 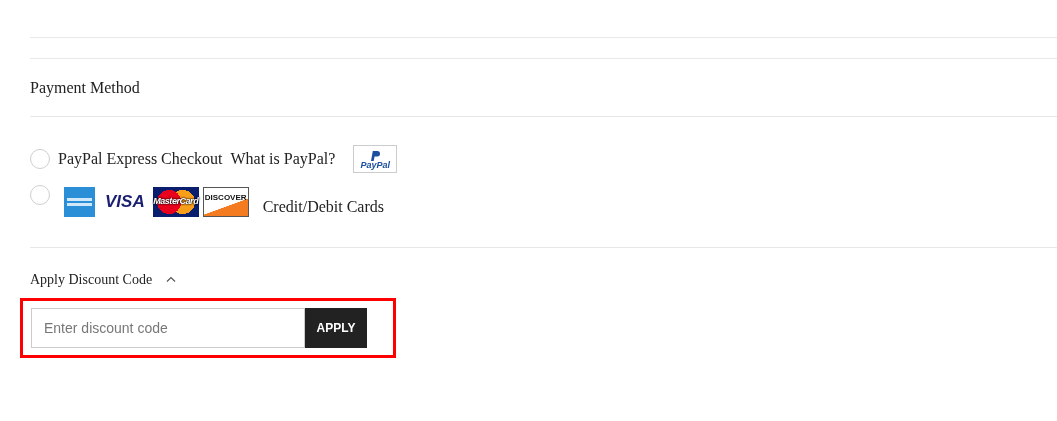 What do you see at coordinates (336, 328) in the screenshot?
I see `apply-button: APPLY` at bounding box center [336, 328].